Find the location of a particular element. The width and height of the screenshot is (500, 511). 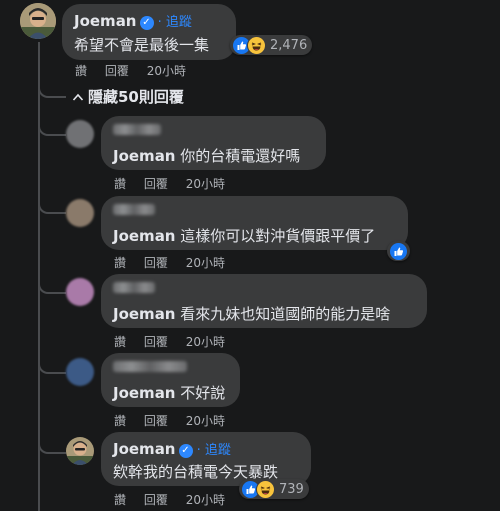

reaction-summary is located at coordinates (398, 251).